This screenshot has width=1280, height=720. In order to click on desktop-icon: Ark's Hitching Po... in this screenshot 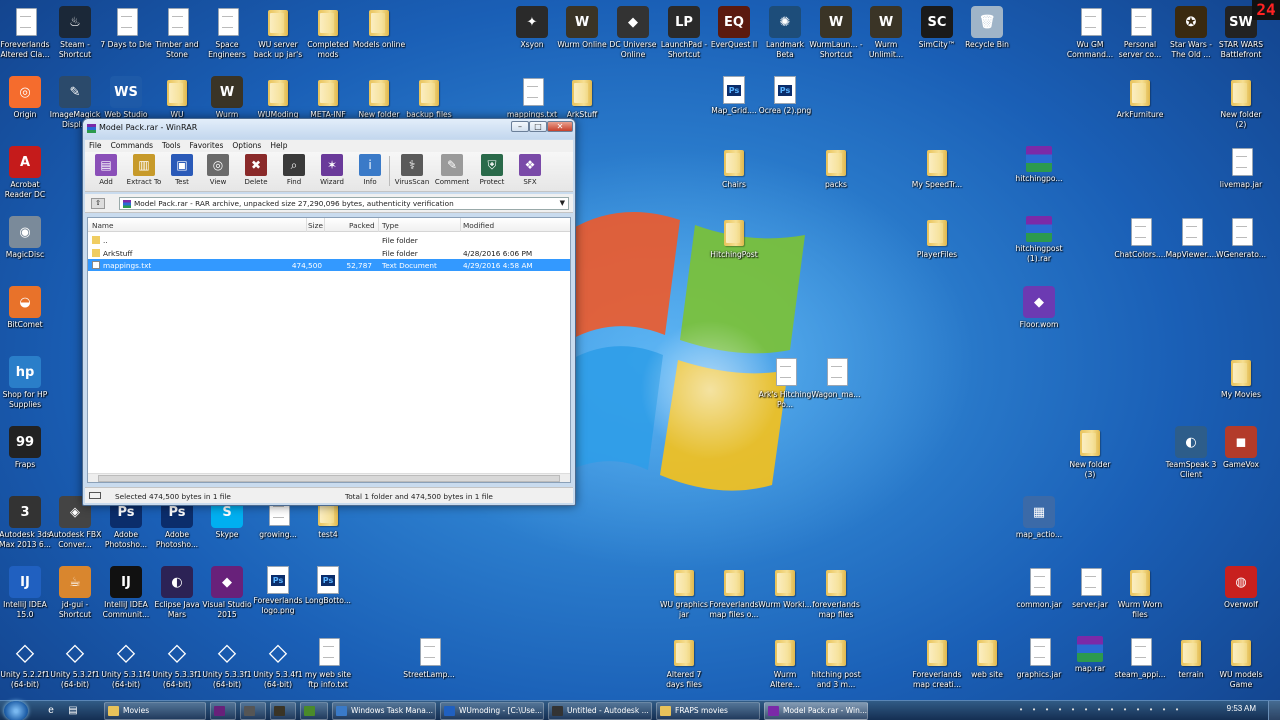, I will do `click(785, 387)`.